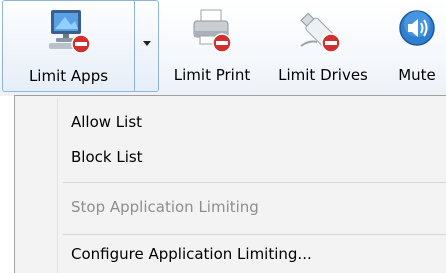 Image resolution: width=446 pixels, height=273 pixels. What do you see at coordinates (258, 122) in the screenshot?
I see `menu-item-allow-list: Allow List` at bounding box center [258, 122].